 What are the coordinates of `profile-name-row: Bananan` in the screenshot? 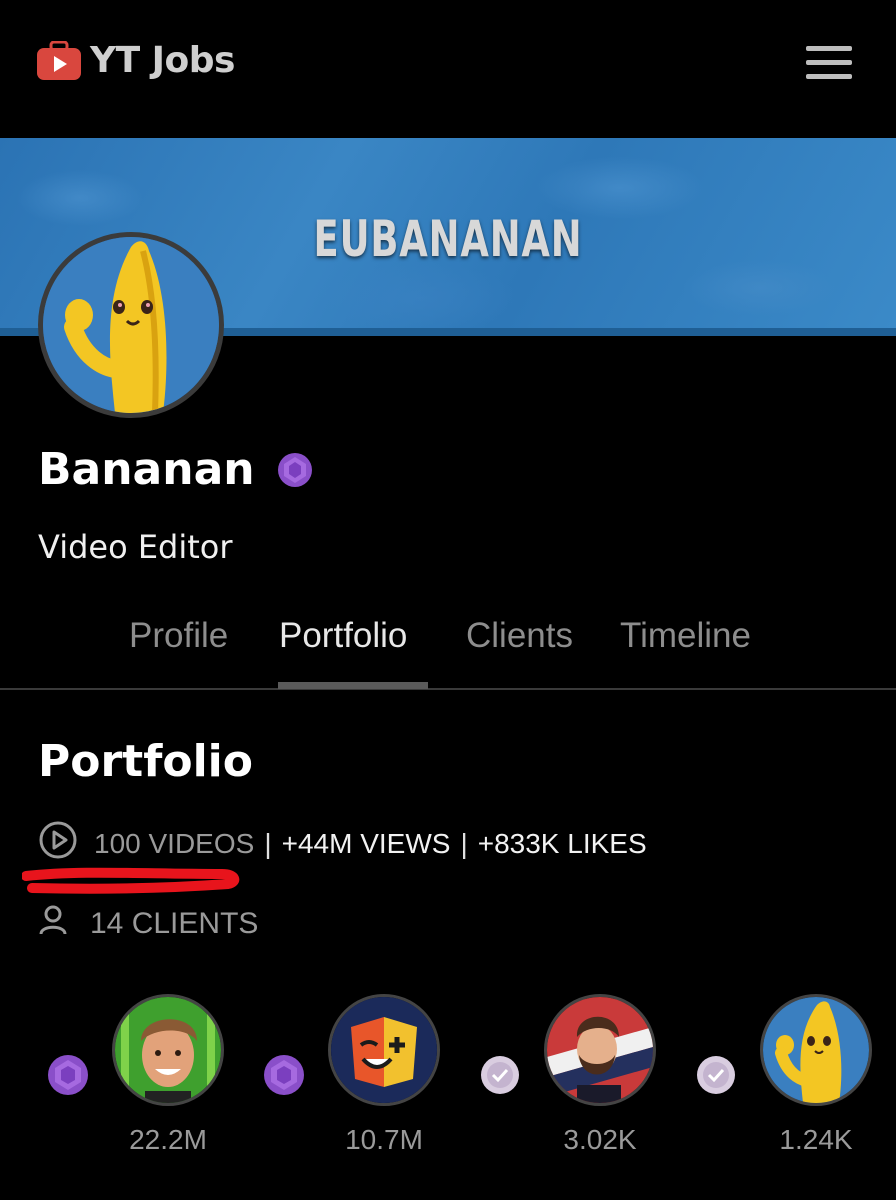 It's located at (175, 469).